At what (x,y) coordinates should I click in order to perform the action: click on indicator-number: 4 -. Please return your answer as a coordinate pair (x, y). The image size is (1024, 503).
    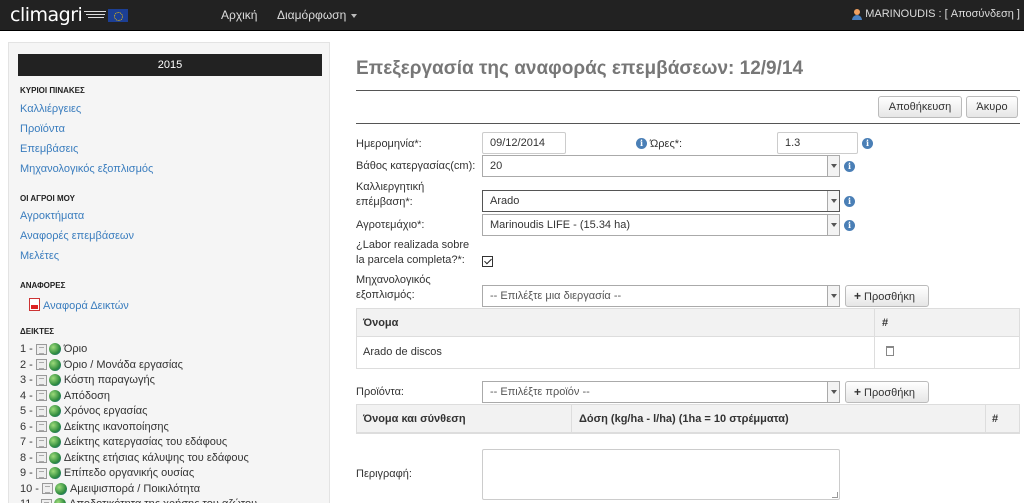
    Looking at the image, I should click on (26, 395).